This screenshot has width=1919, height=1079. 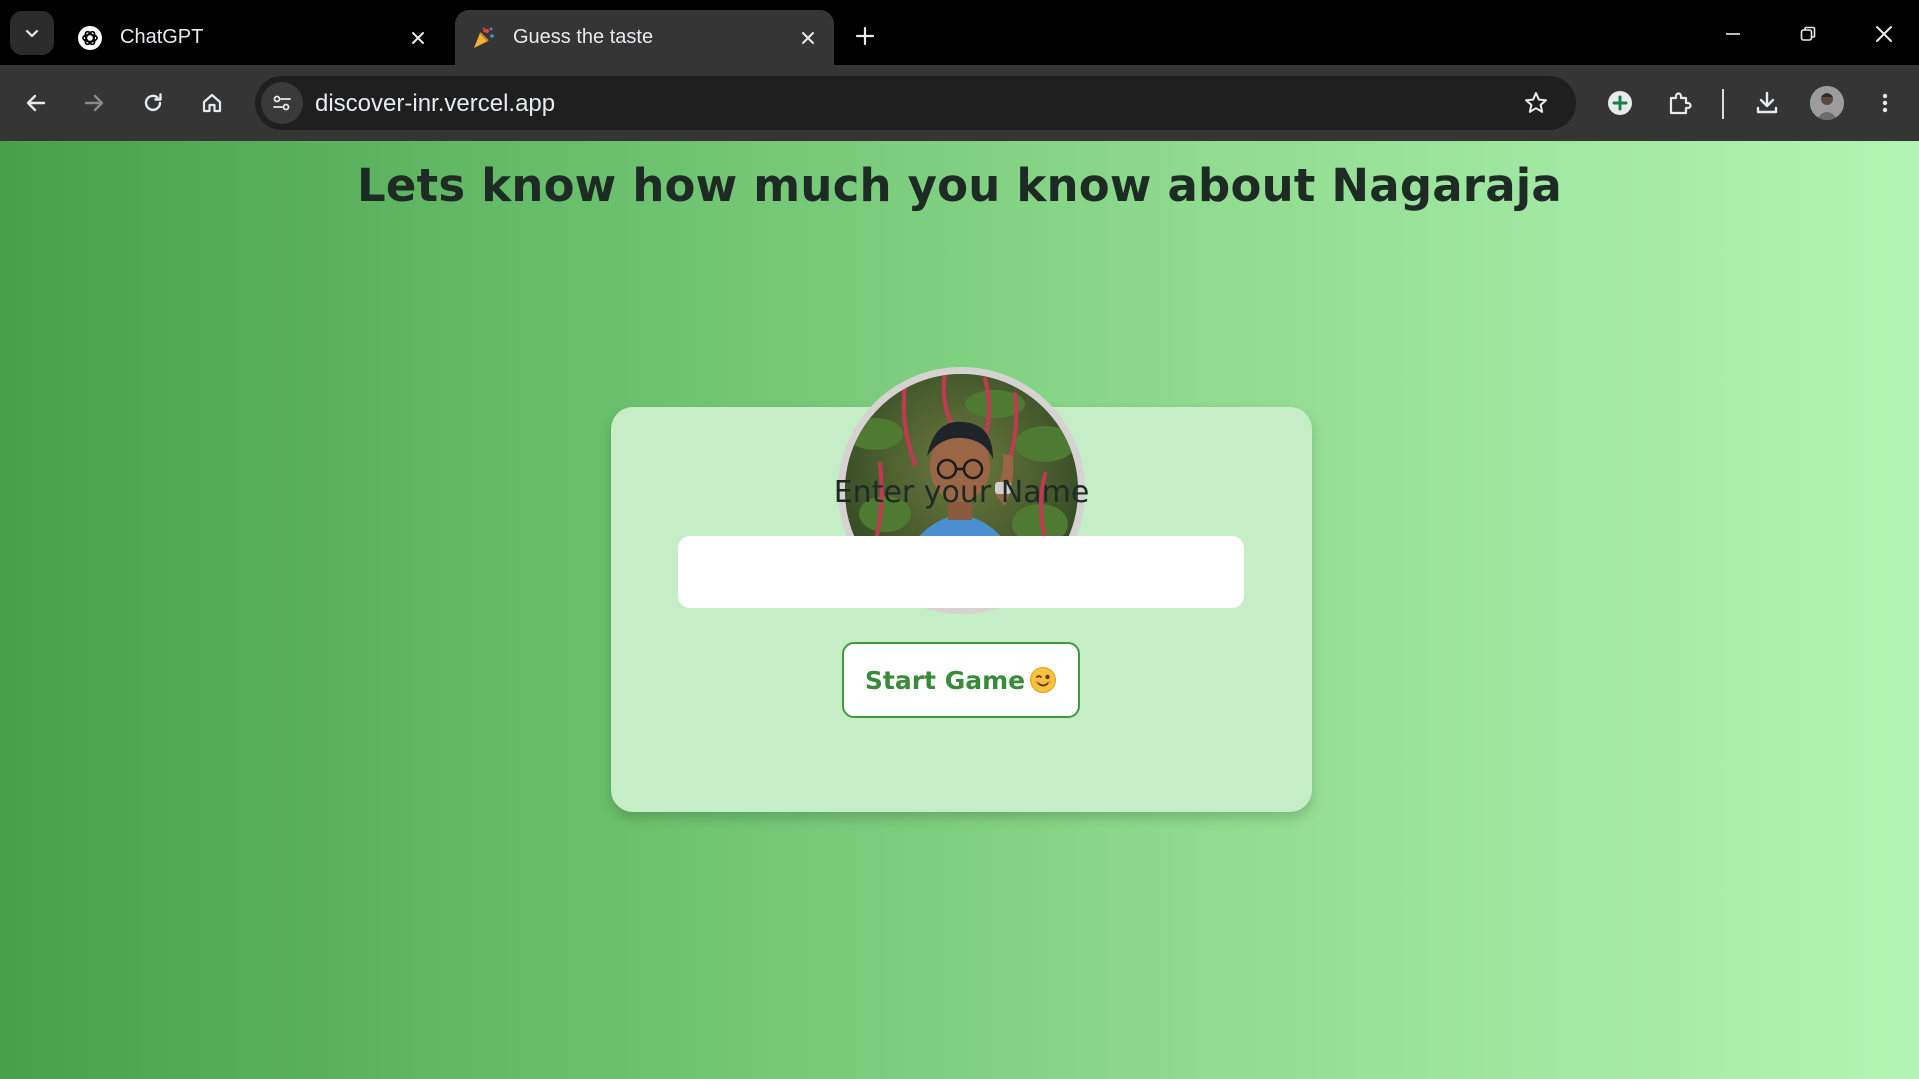 I want to click on new-tab-button, so click(x=865, y=36).